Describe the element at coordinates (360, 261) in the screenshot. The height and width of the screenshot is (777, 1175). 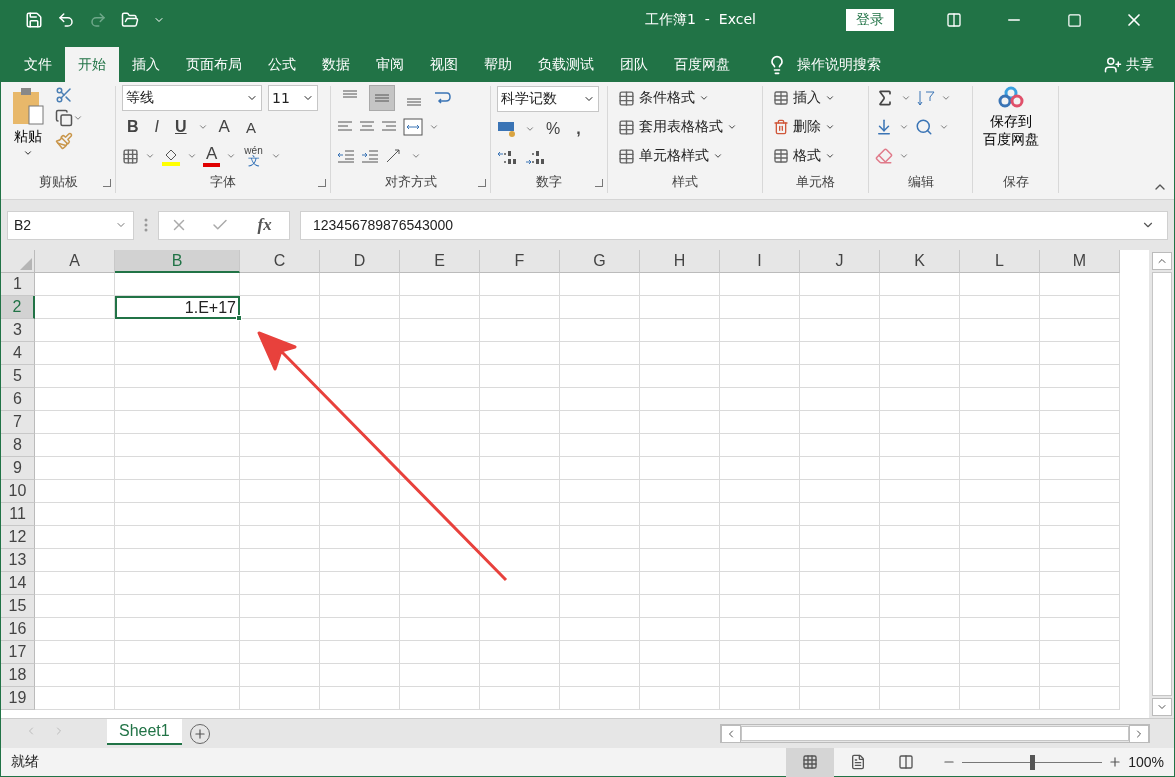
I see `column-header: D` at that location.